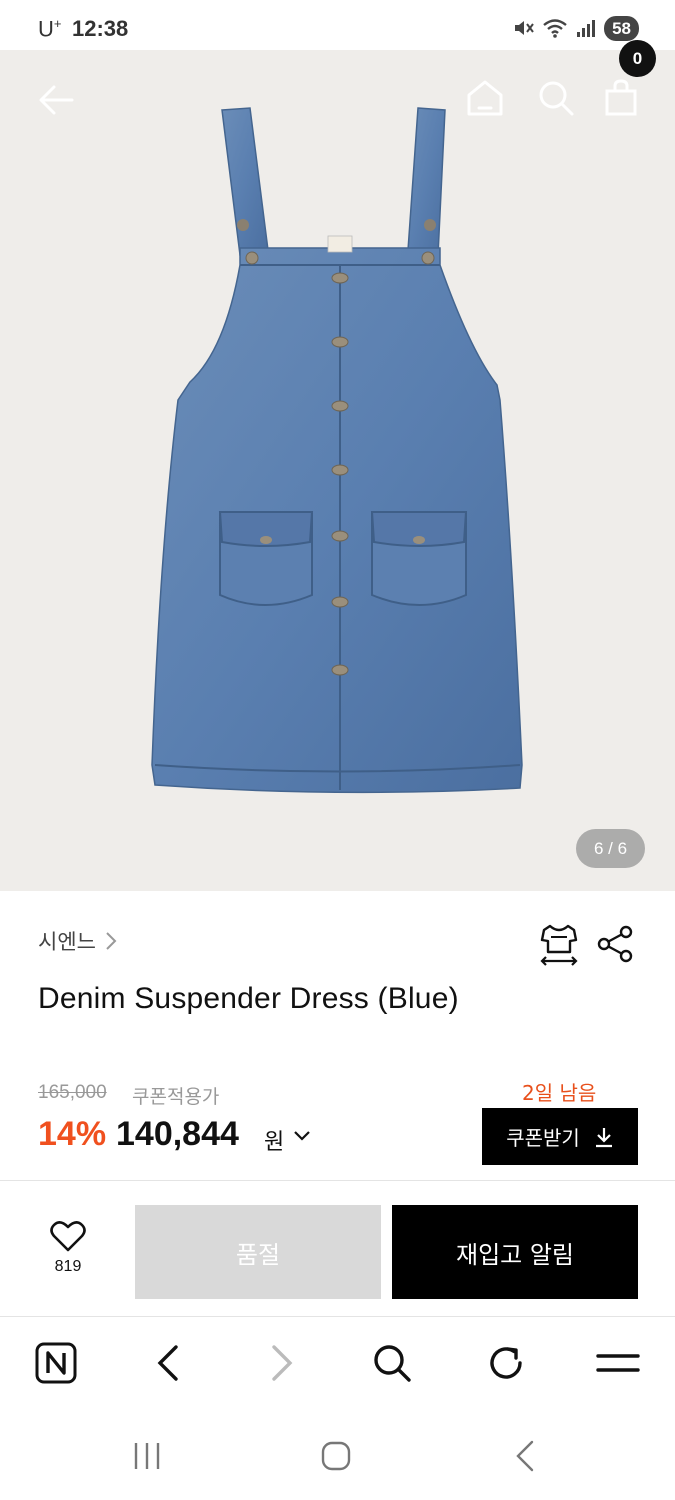 The image size is (675, 1500). I want to click on menu-icon, so click(618, 1363).